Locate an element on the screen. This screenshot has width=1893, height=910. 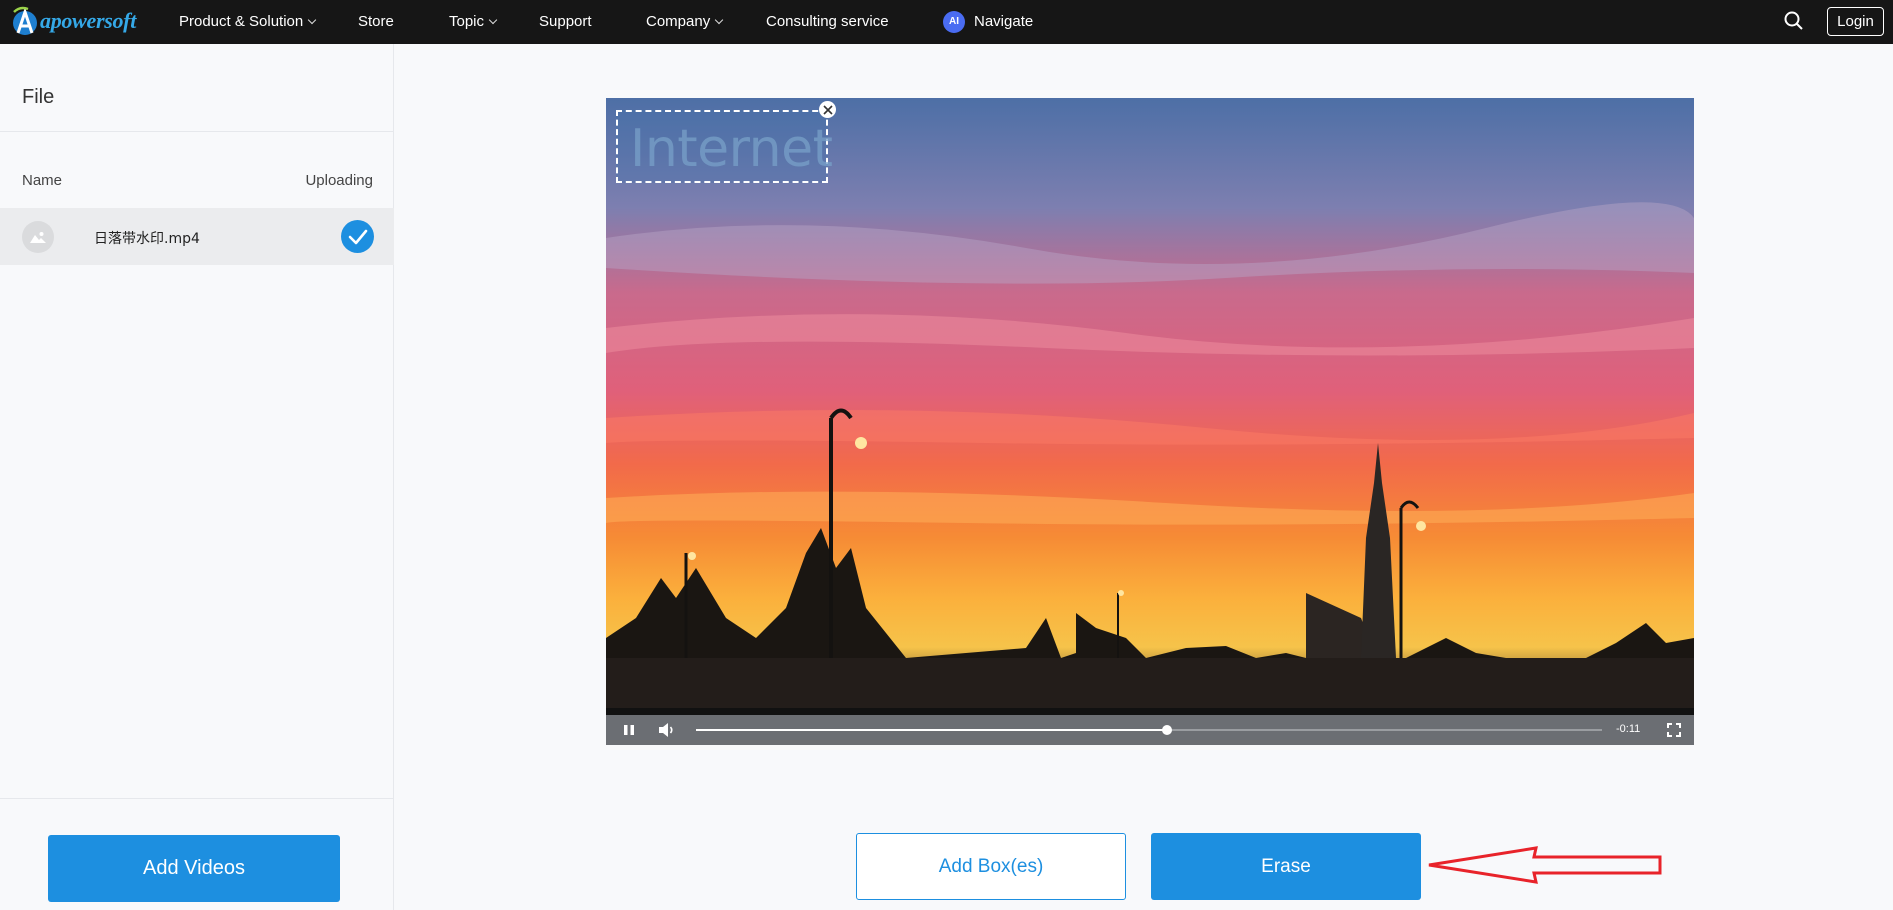
file-list-item: 日落带水印.mp4 is located at coordinates (197, 236).